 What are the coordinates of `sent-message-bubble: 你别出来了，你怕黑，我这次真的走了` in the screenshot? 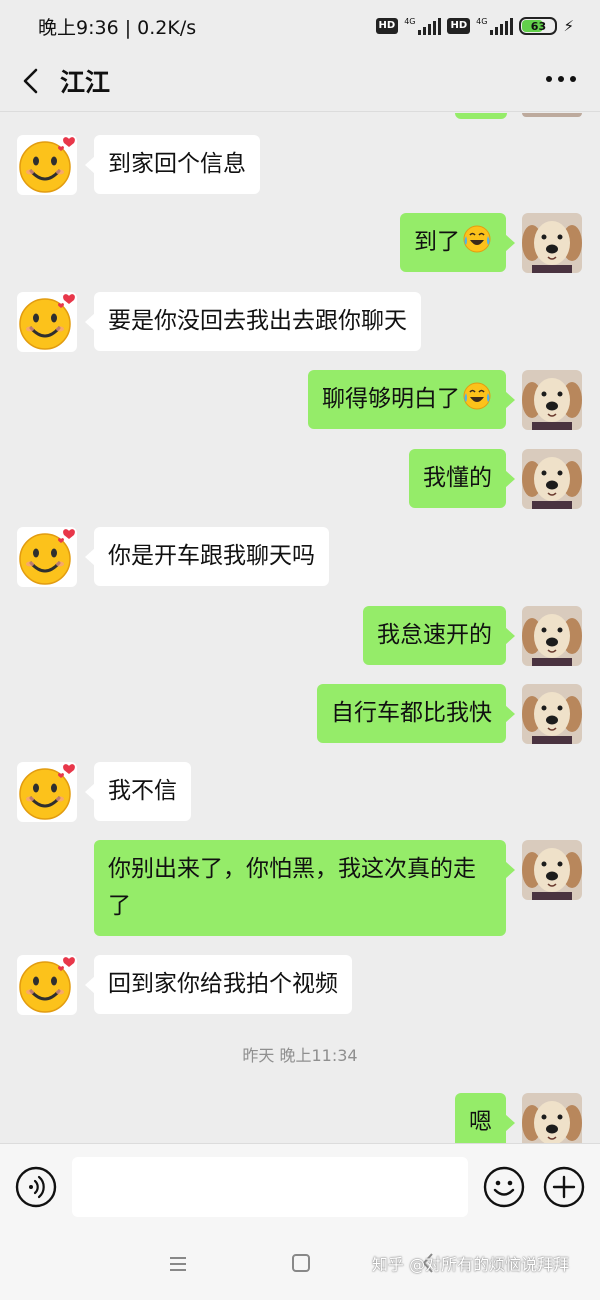 It's located at (304, 888).